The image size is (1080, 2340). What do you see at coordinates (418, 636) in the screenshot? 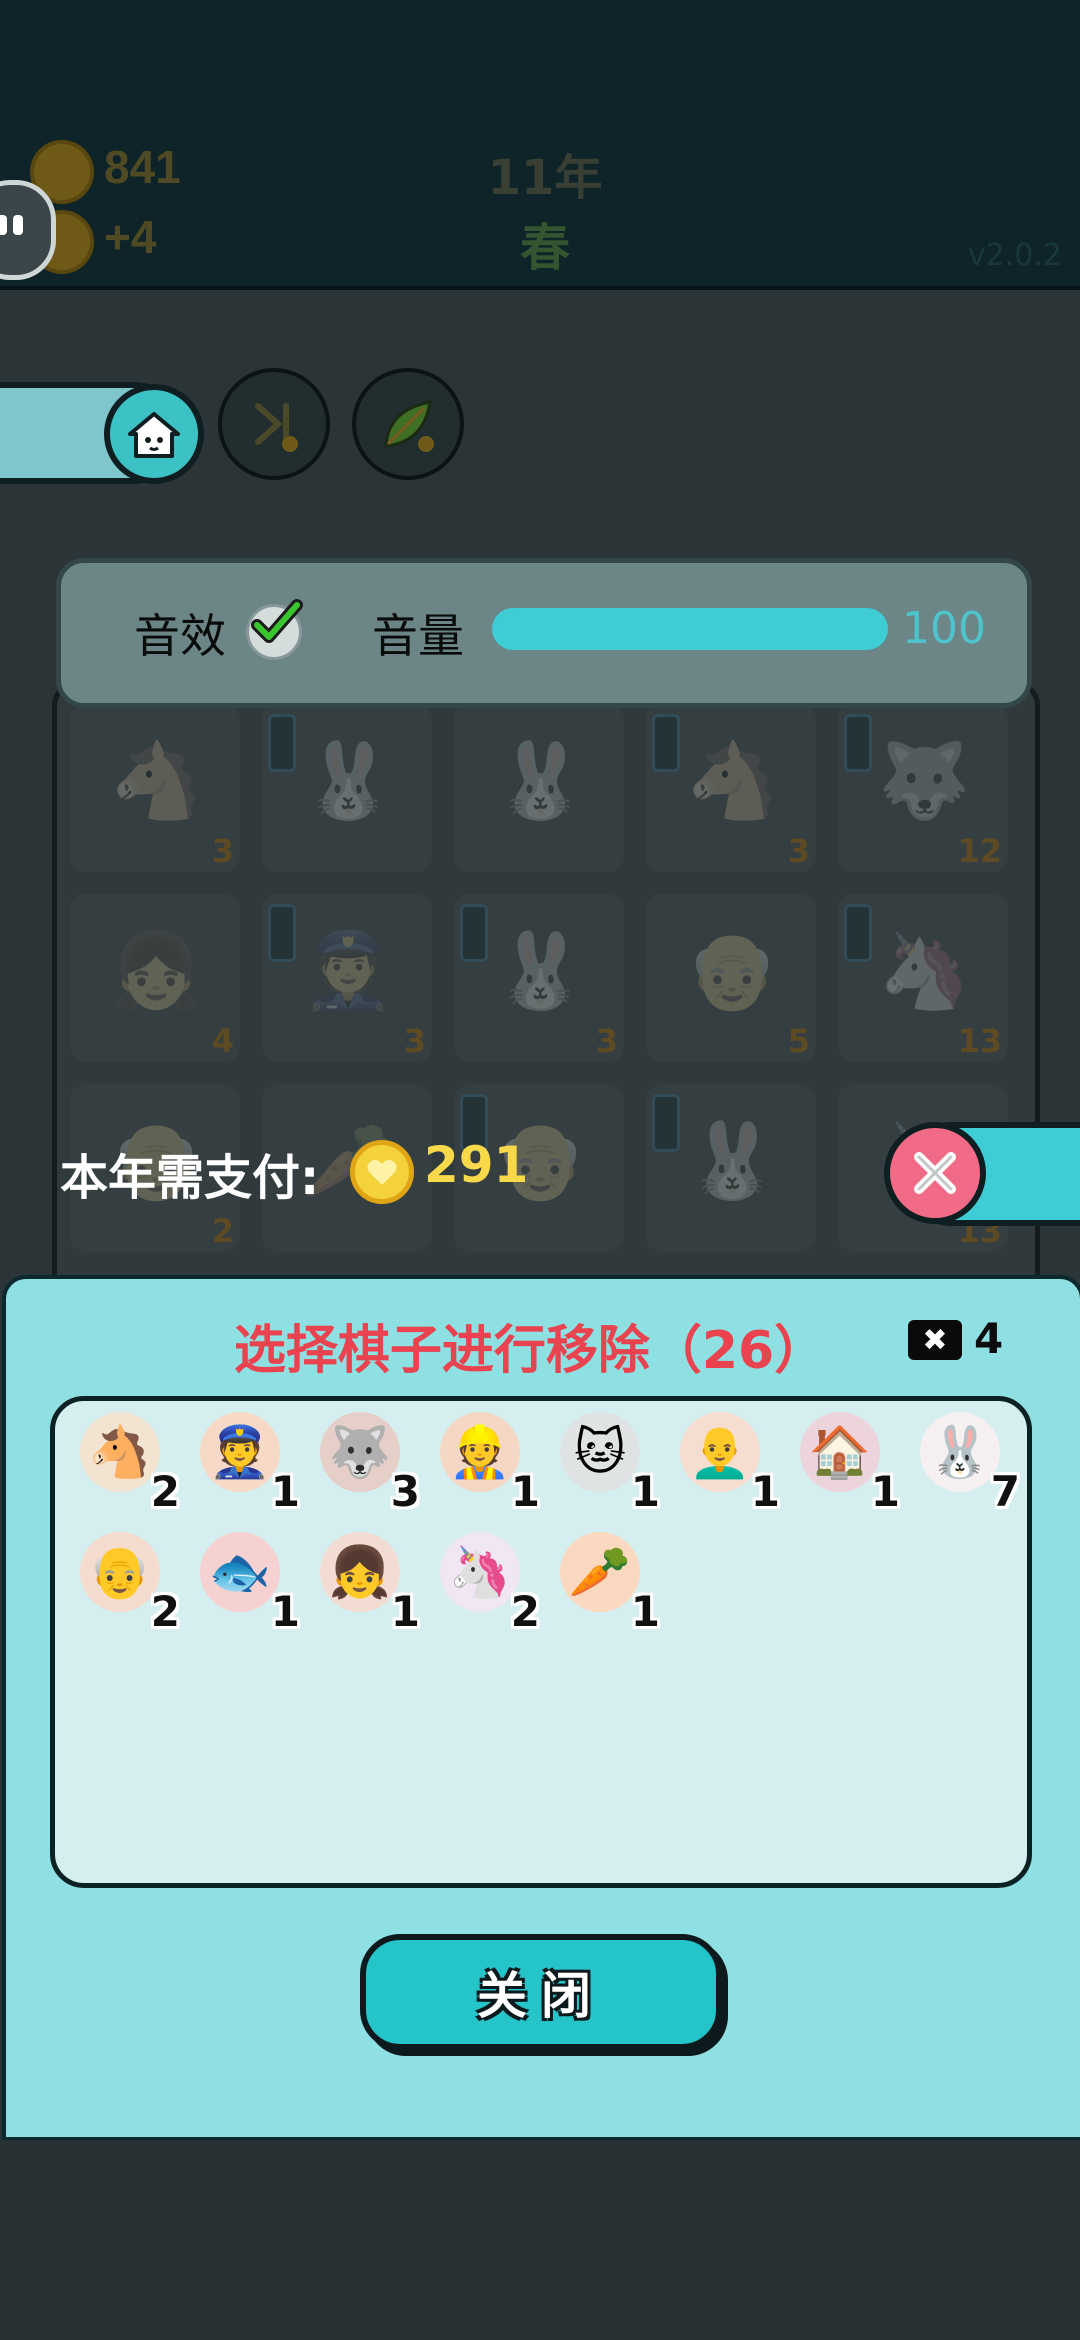
I see `volume-label: 音量` at bounding box center [418, 636].